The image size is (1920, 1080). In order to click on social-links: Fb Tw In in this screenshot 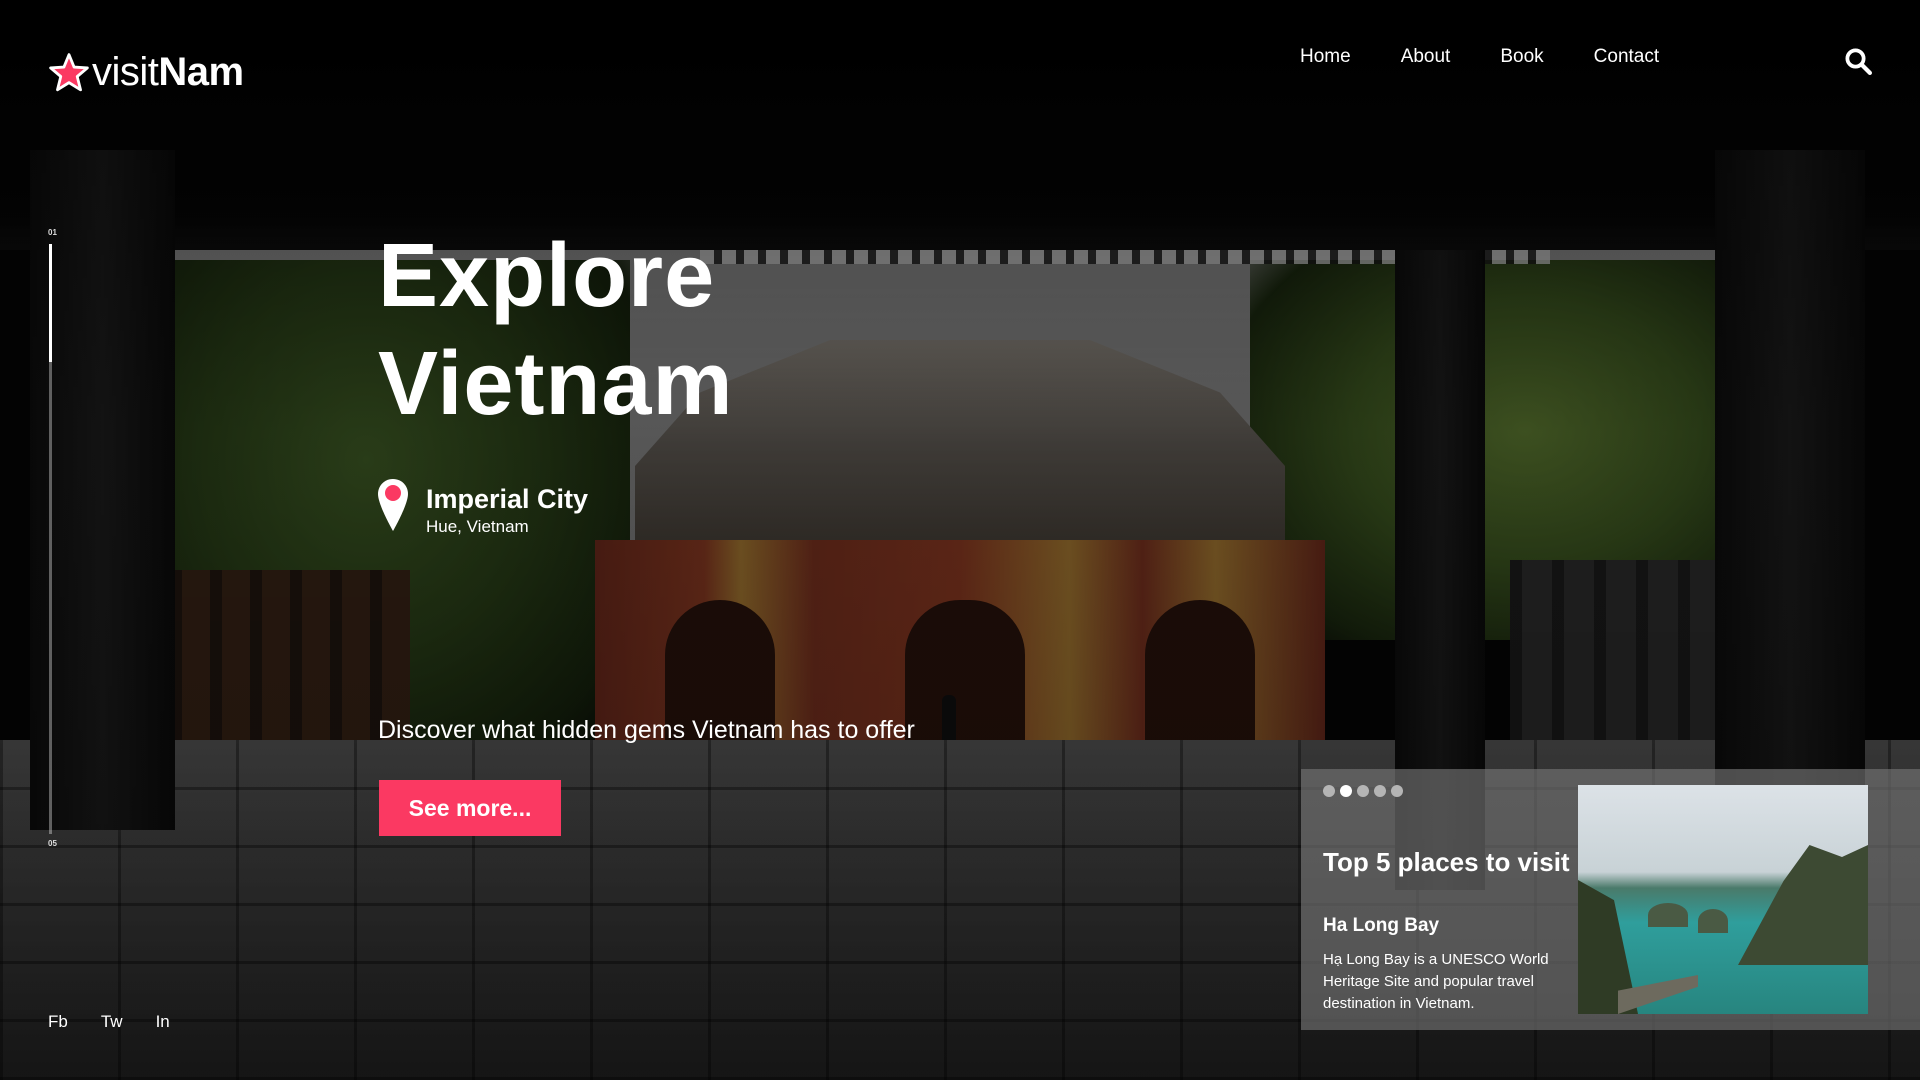, I will do `click(125, 1022)`.